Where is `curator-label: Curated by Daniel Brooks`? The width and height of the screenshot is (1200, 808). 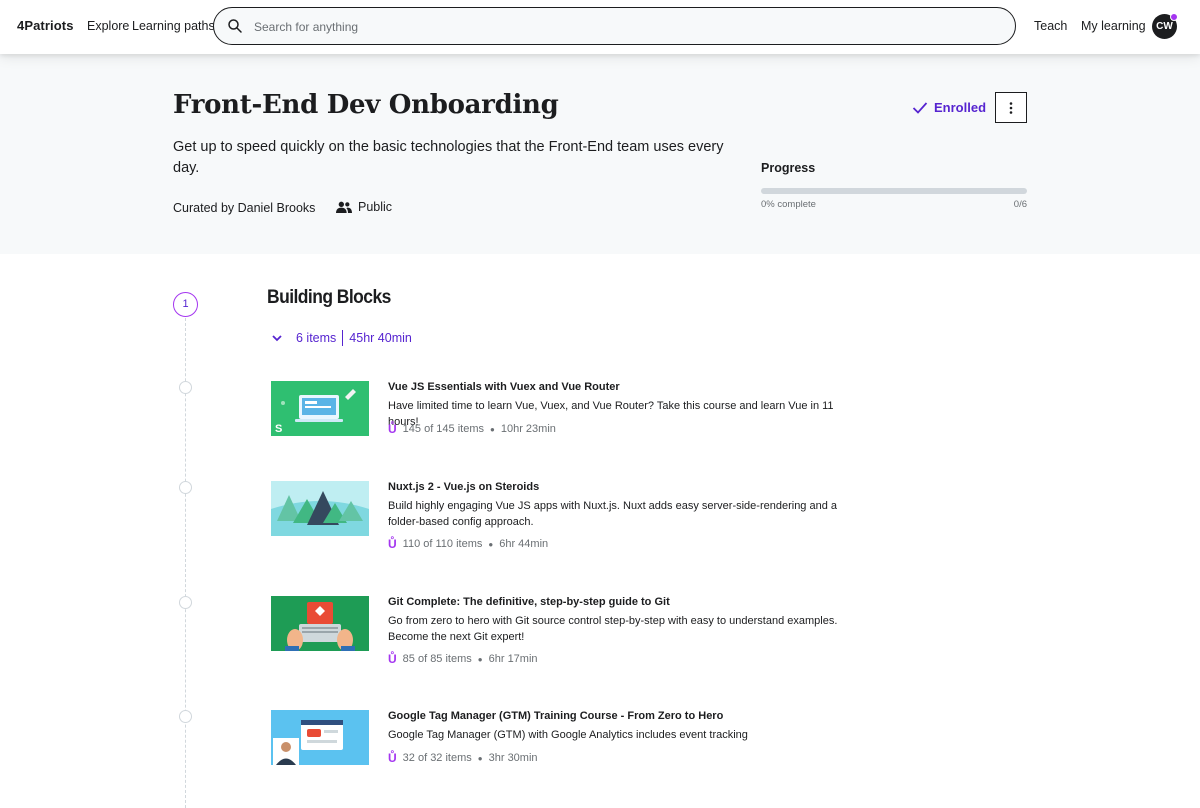
curator-label: Curated by Daniel Brooks is located at coordinates (244, 208).